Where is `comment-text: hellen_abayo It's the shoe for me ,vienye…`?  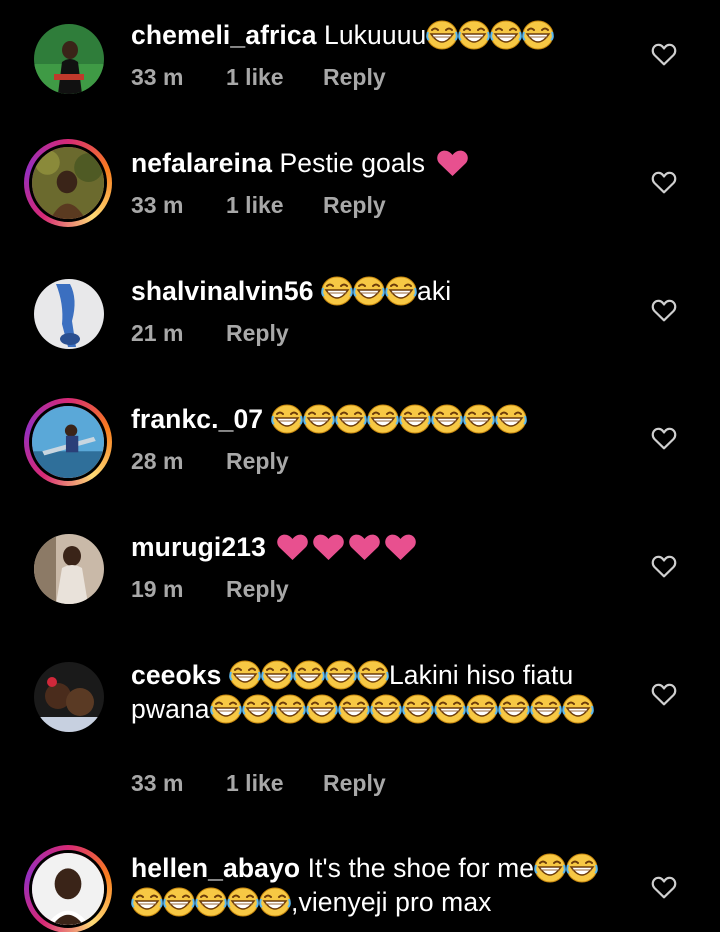
comment-text: hellen_abayo It's the shoe for me ,vienye… is located at coordinates (376, 885).